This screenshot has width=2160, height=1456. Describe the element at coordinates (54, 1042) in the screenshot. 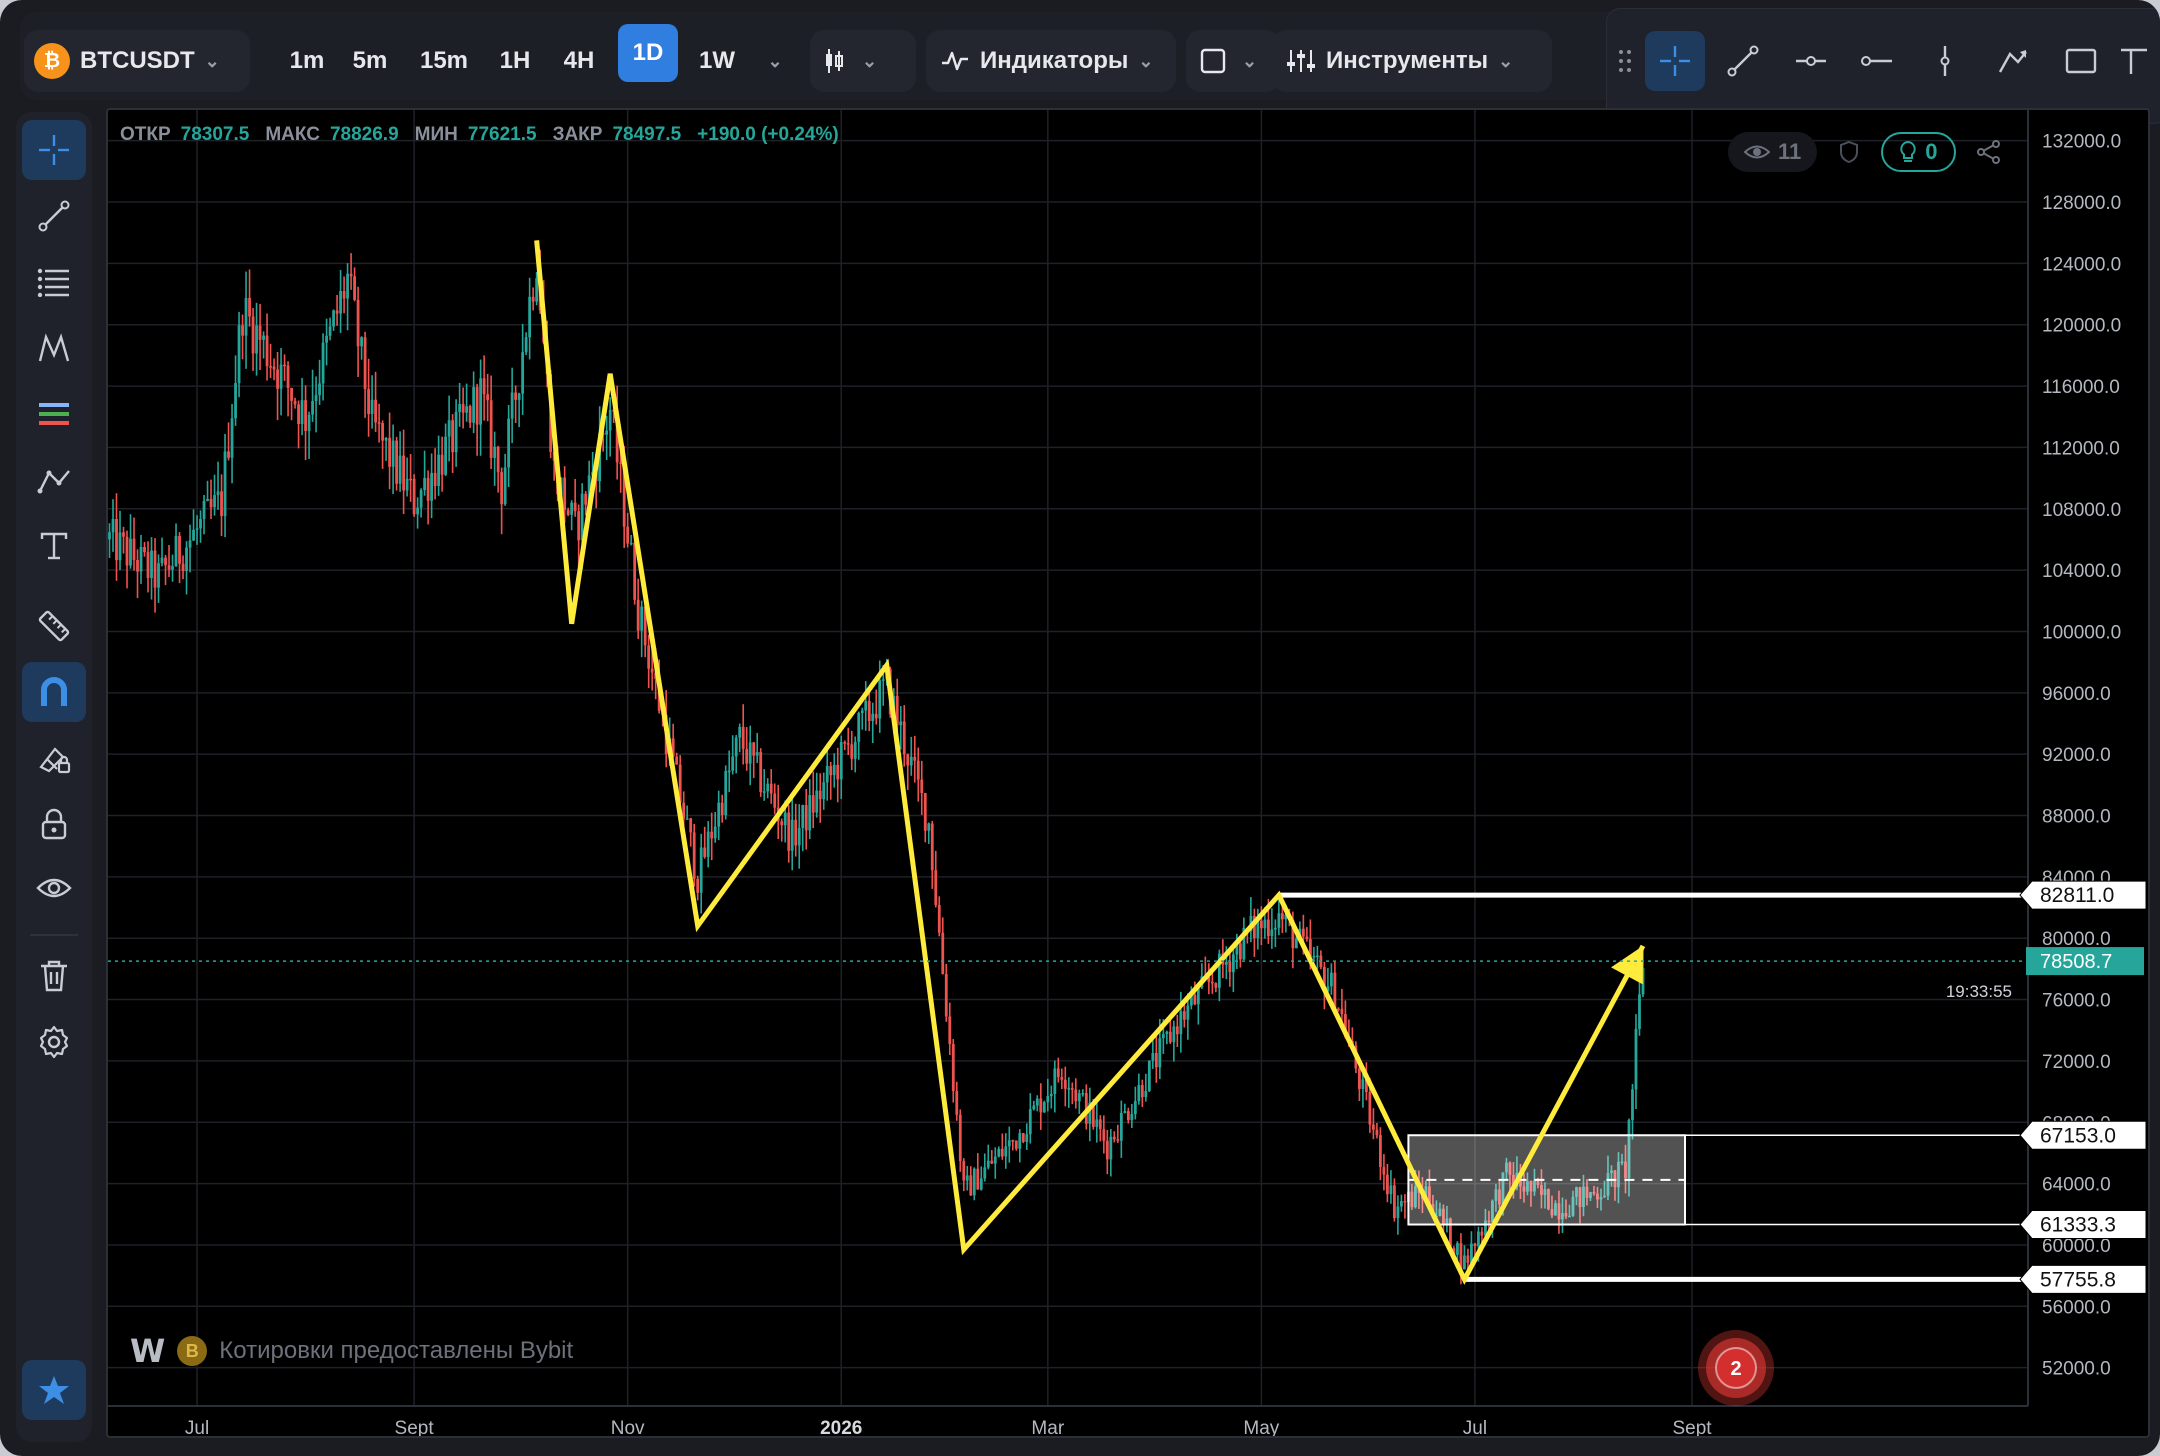

I see `settings-icon` at that location.